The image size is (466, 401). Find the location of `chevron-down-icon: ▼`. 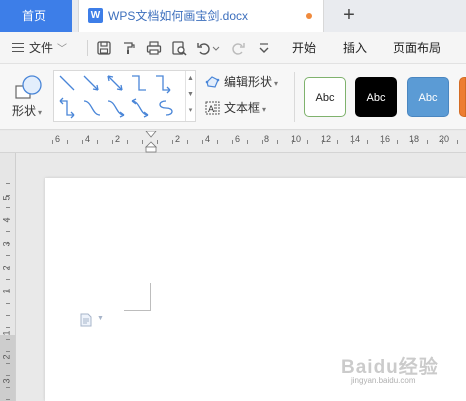

chevron-down-icon: ▼ is located at coordinates (100, 318).